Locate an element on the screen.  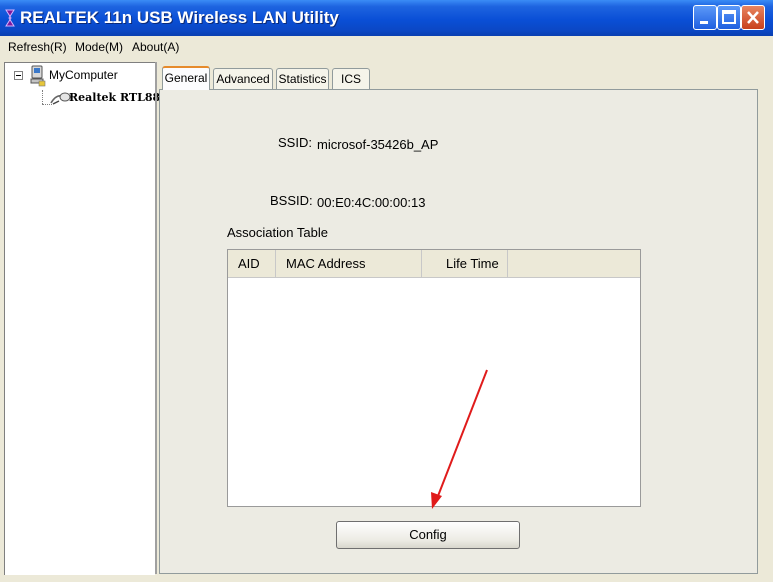
computer-icon is located at coordinates (38, 76).